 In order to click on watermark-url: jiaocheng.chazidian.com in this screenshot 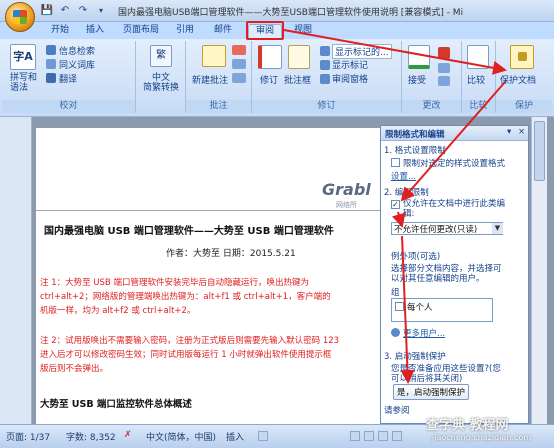, I will do `click(482, 437)`.